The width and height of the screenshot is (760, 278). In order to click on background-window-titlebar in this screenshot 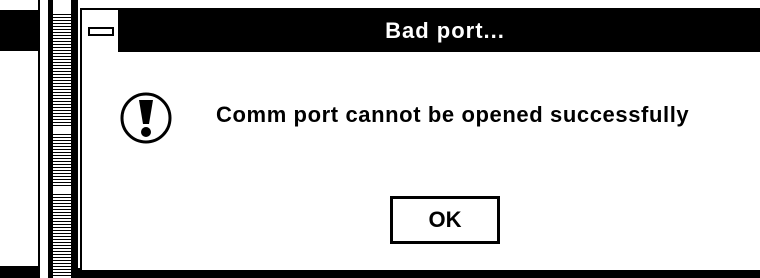, I will do `click(20, 30)`.